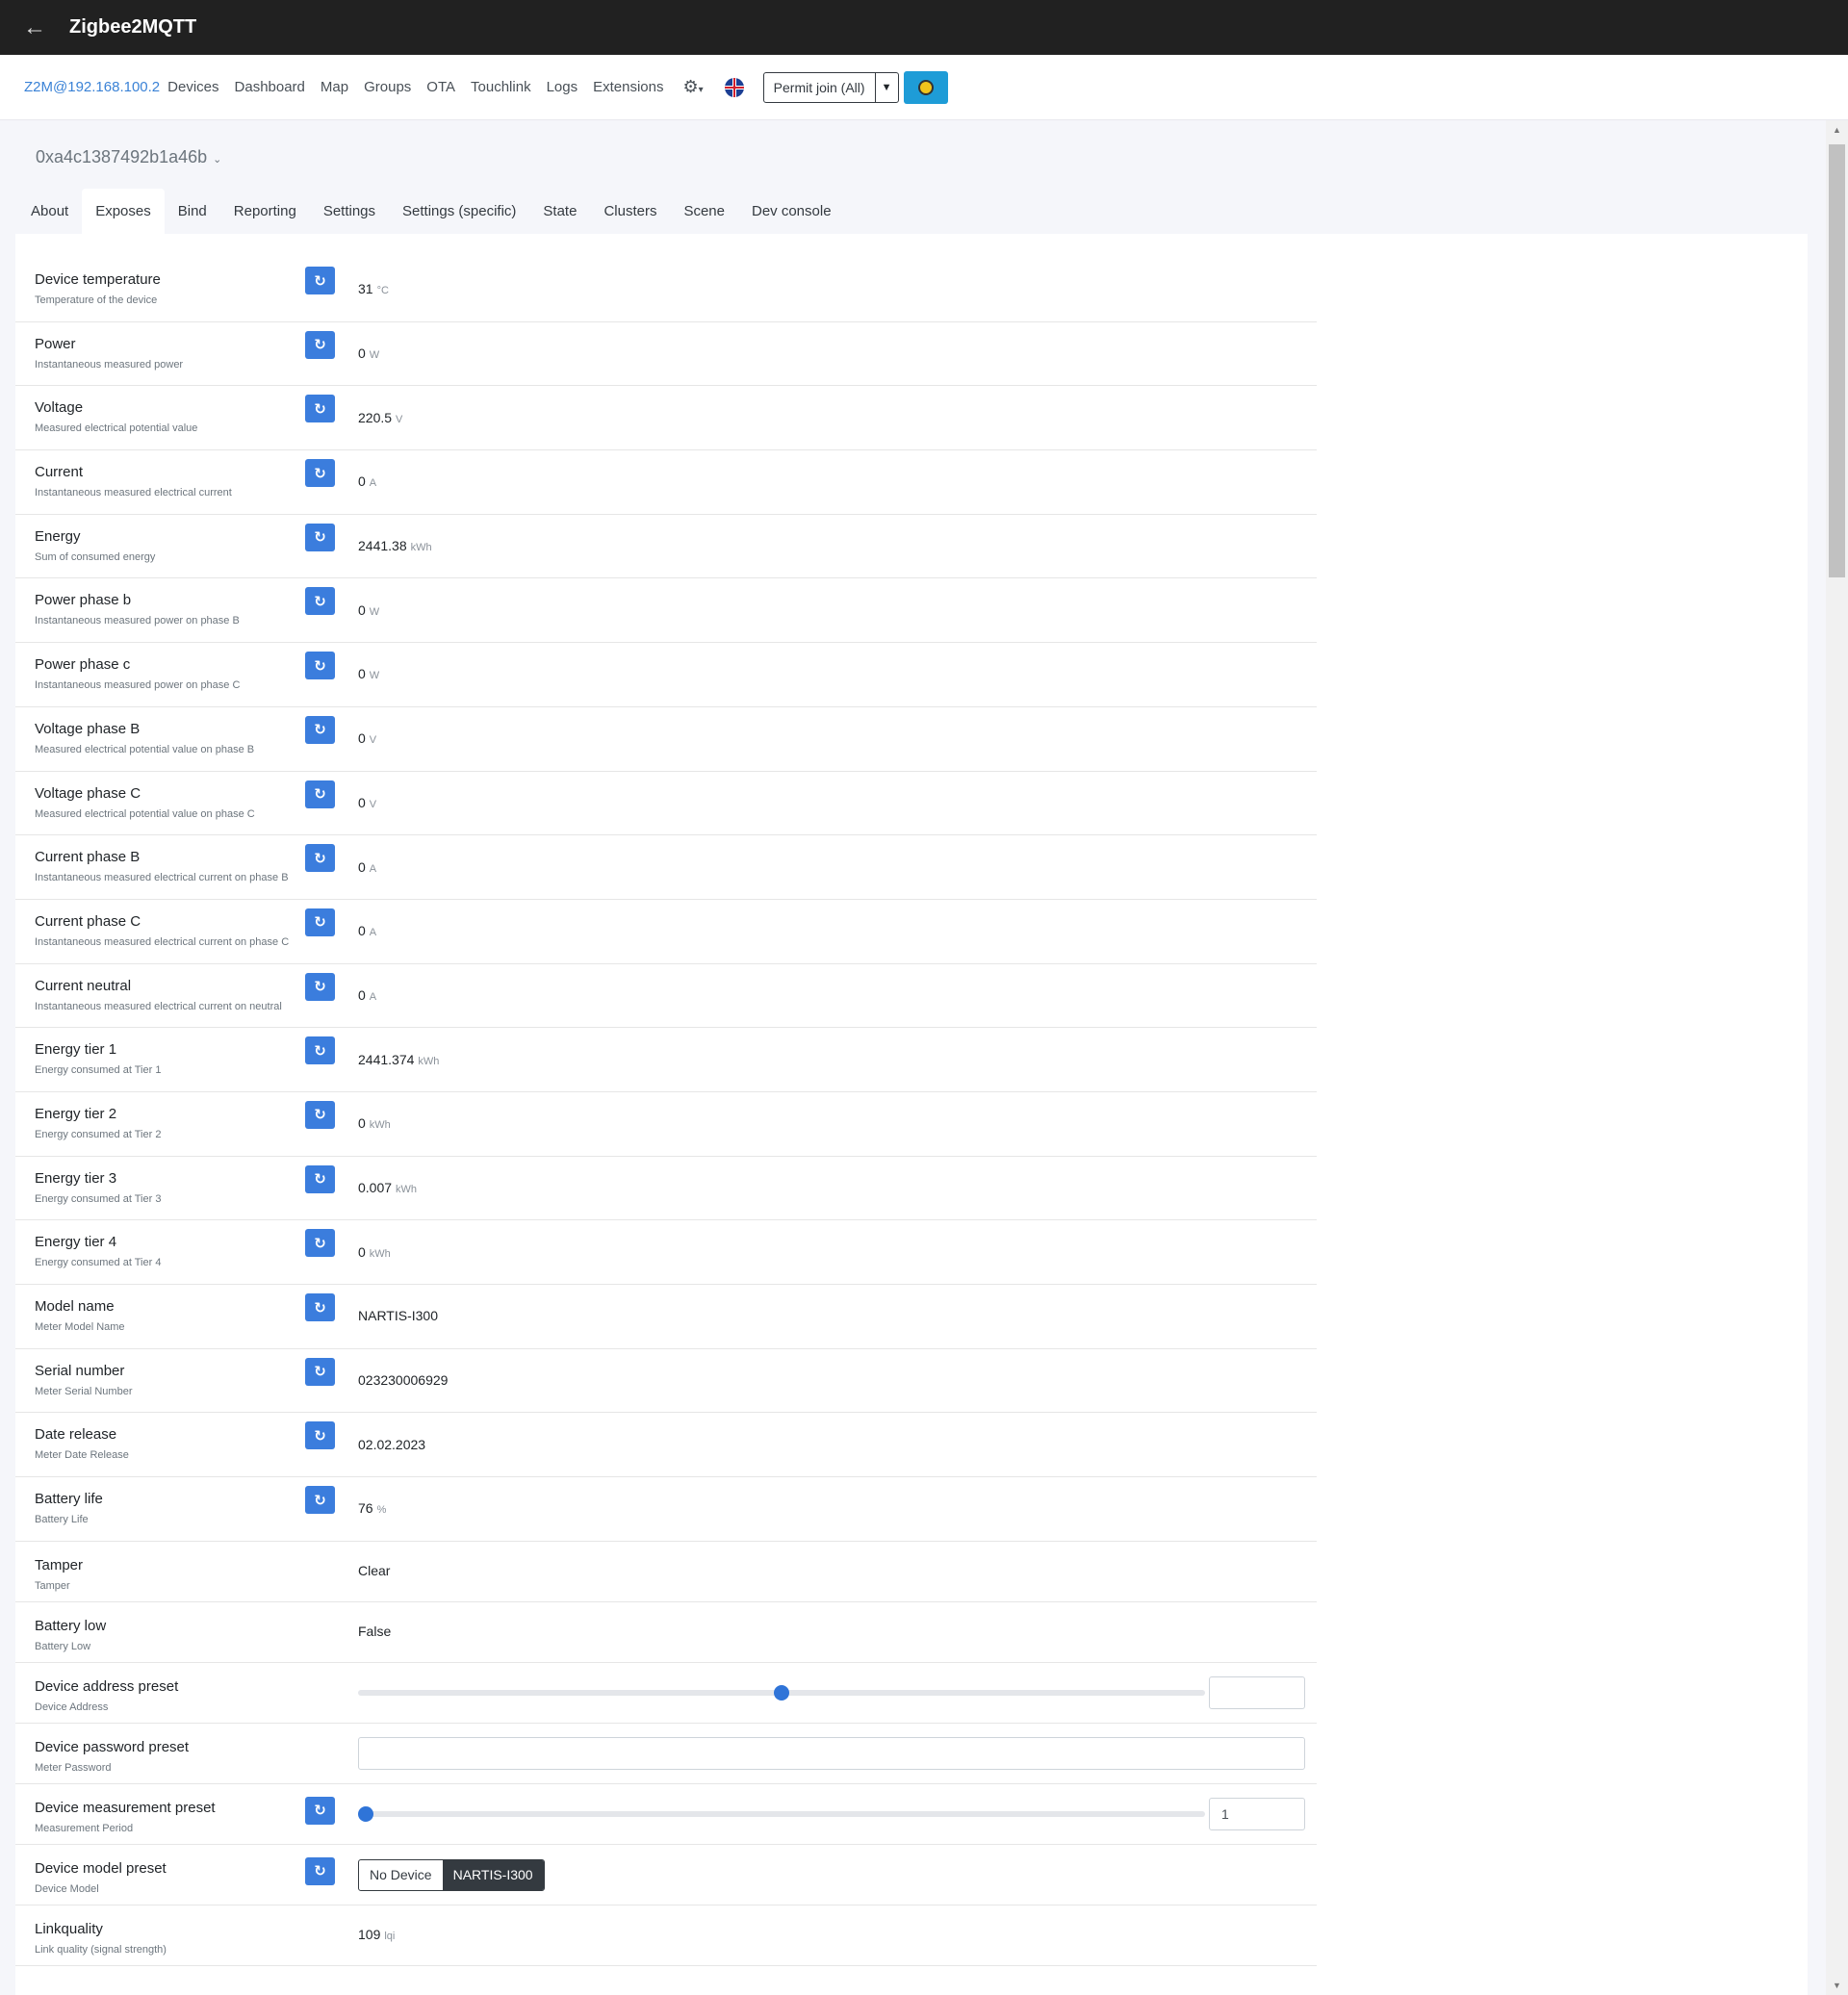 This screenshot has height=1995, width=1848. What do you see at coordinates (367, 481) in the screenshot?
I see `expose-value: 0A` at bounding box center [367, 481].